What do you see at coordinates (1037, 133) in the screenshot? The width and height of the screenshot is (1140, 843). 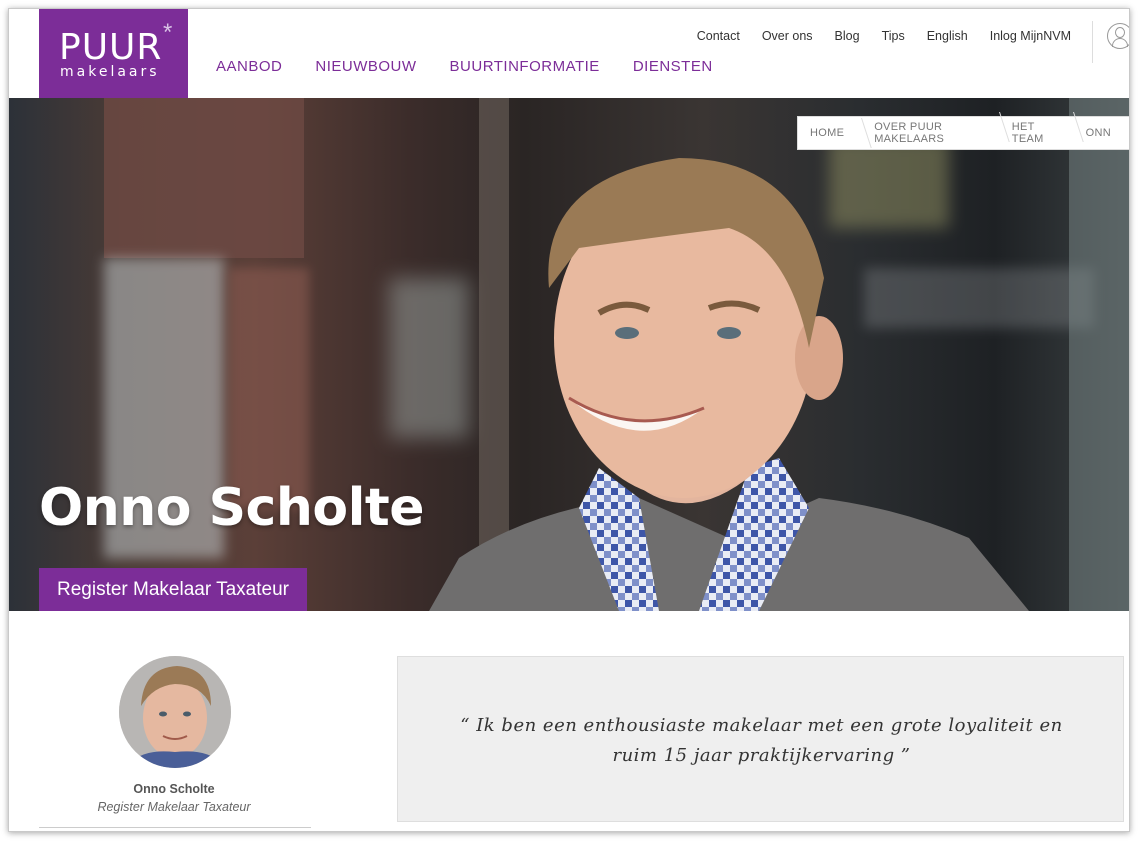 I see `breadcrumb-het-team: HET TEAM` at bounding box center [1037, 133].